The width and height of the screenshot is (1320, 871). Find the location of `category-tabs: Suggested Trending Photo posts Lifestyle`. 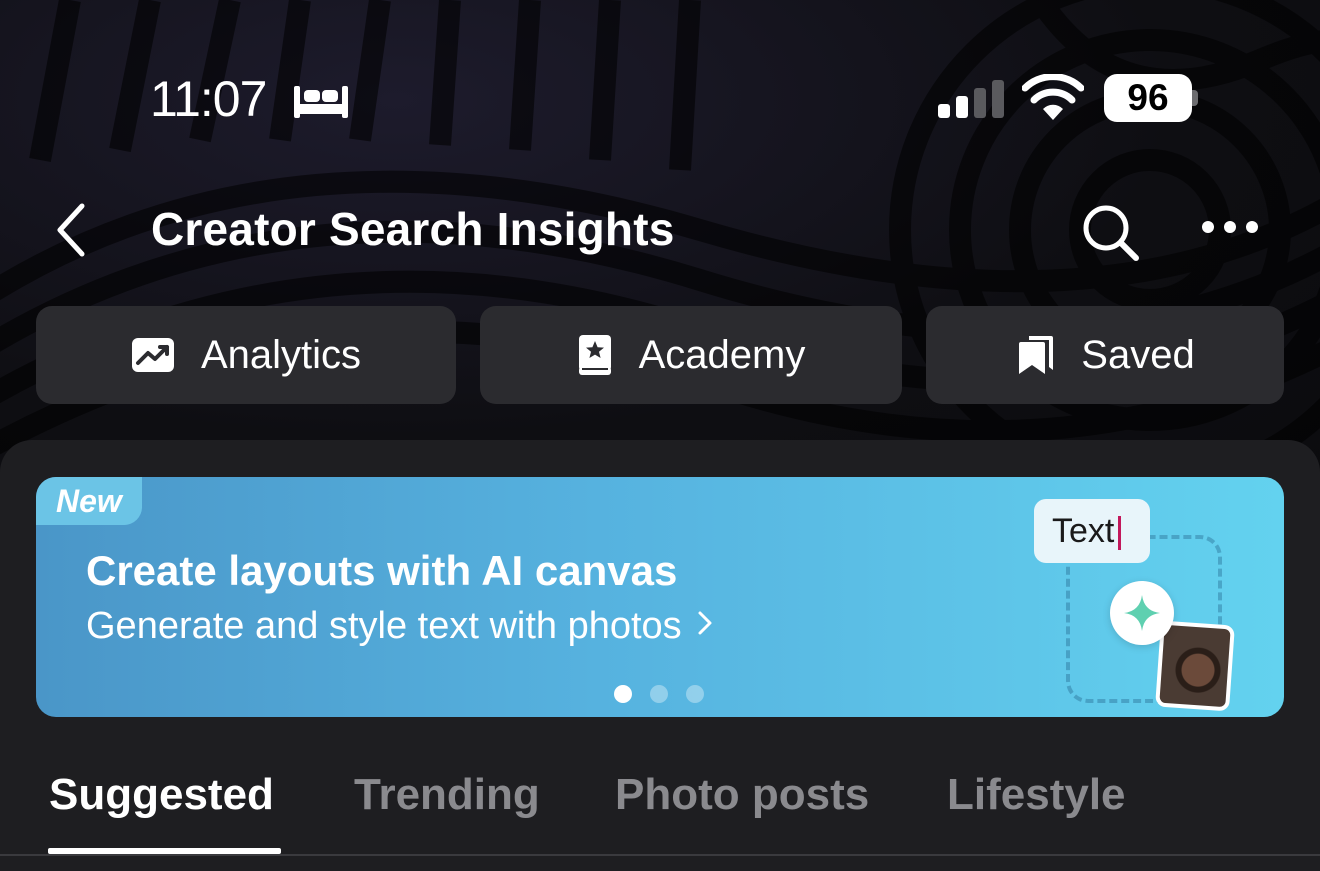

category-tabs: Suggested Trending Photo posts Lifestyle is located at coordinates (660, 807).